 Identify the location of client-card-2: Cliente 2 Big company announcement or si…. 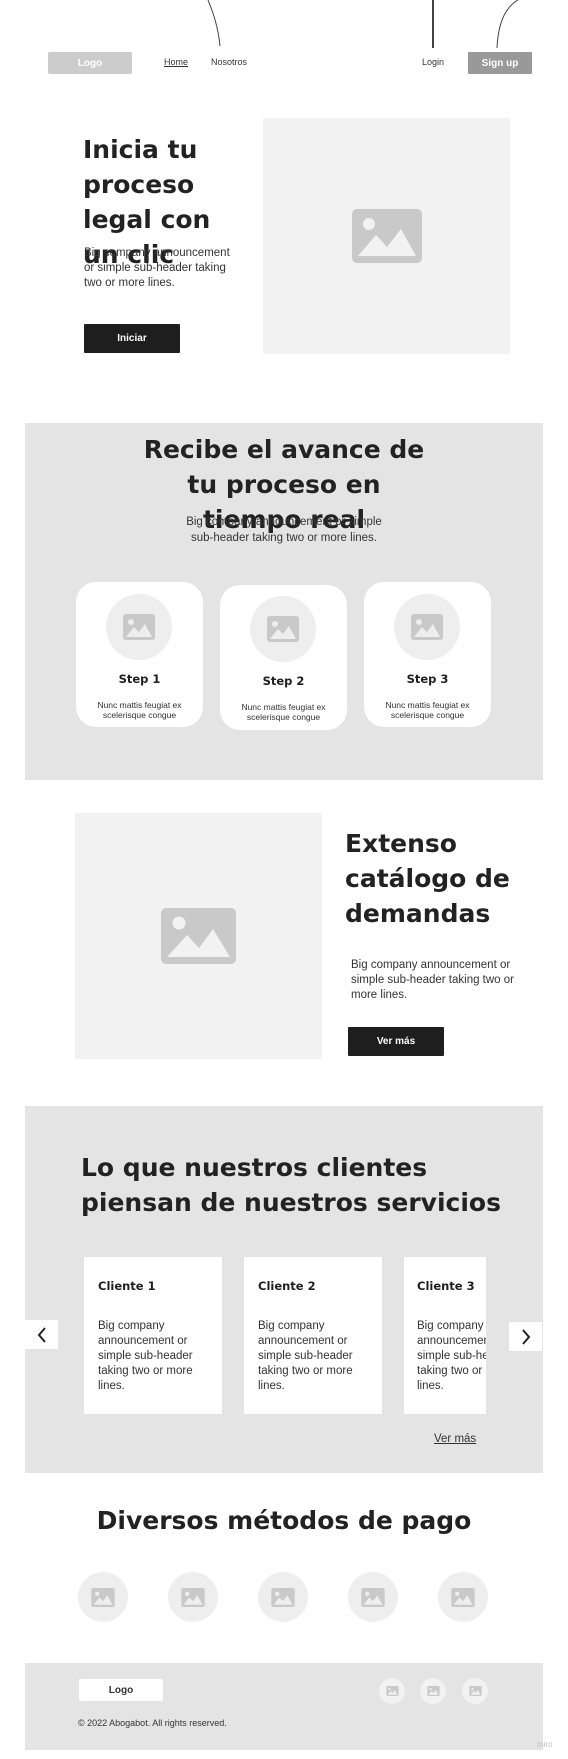
(313, 1335).